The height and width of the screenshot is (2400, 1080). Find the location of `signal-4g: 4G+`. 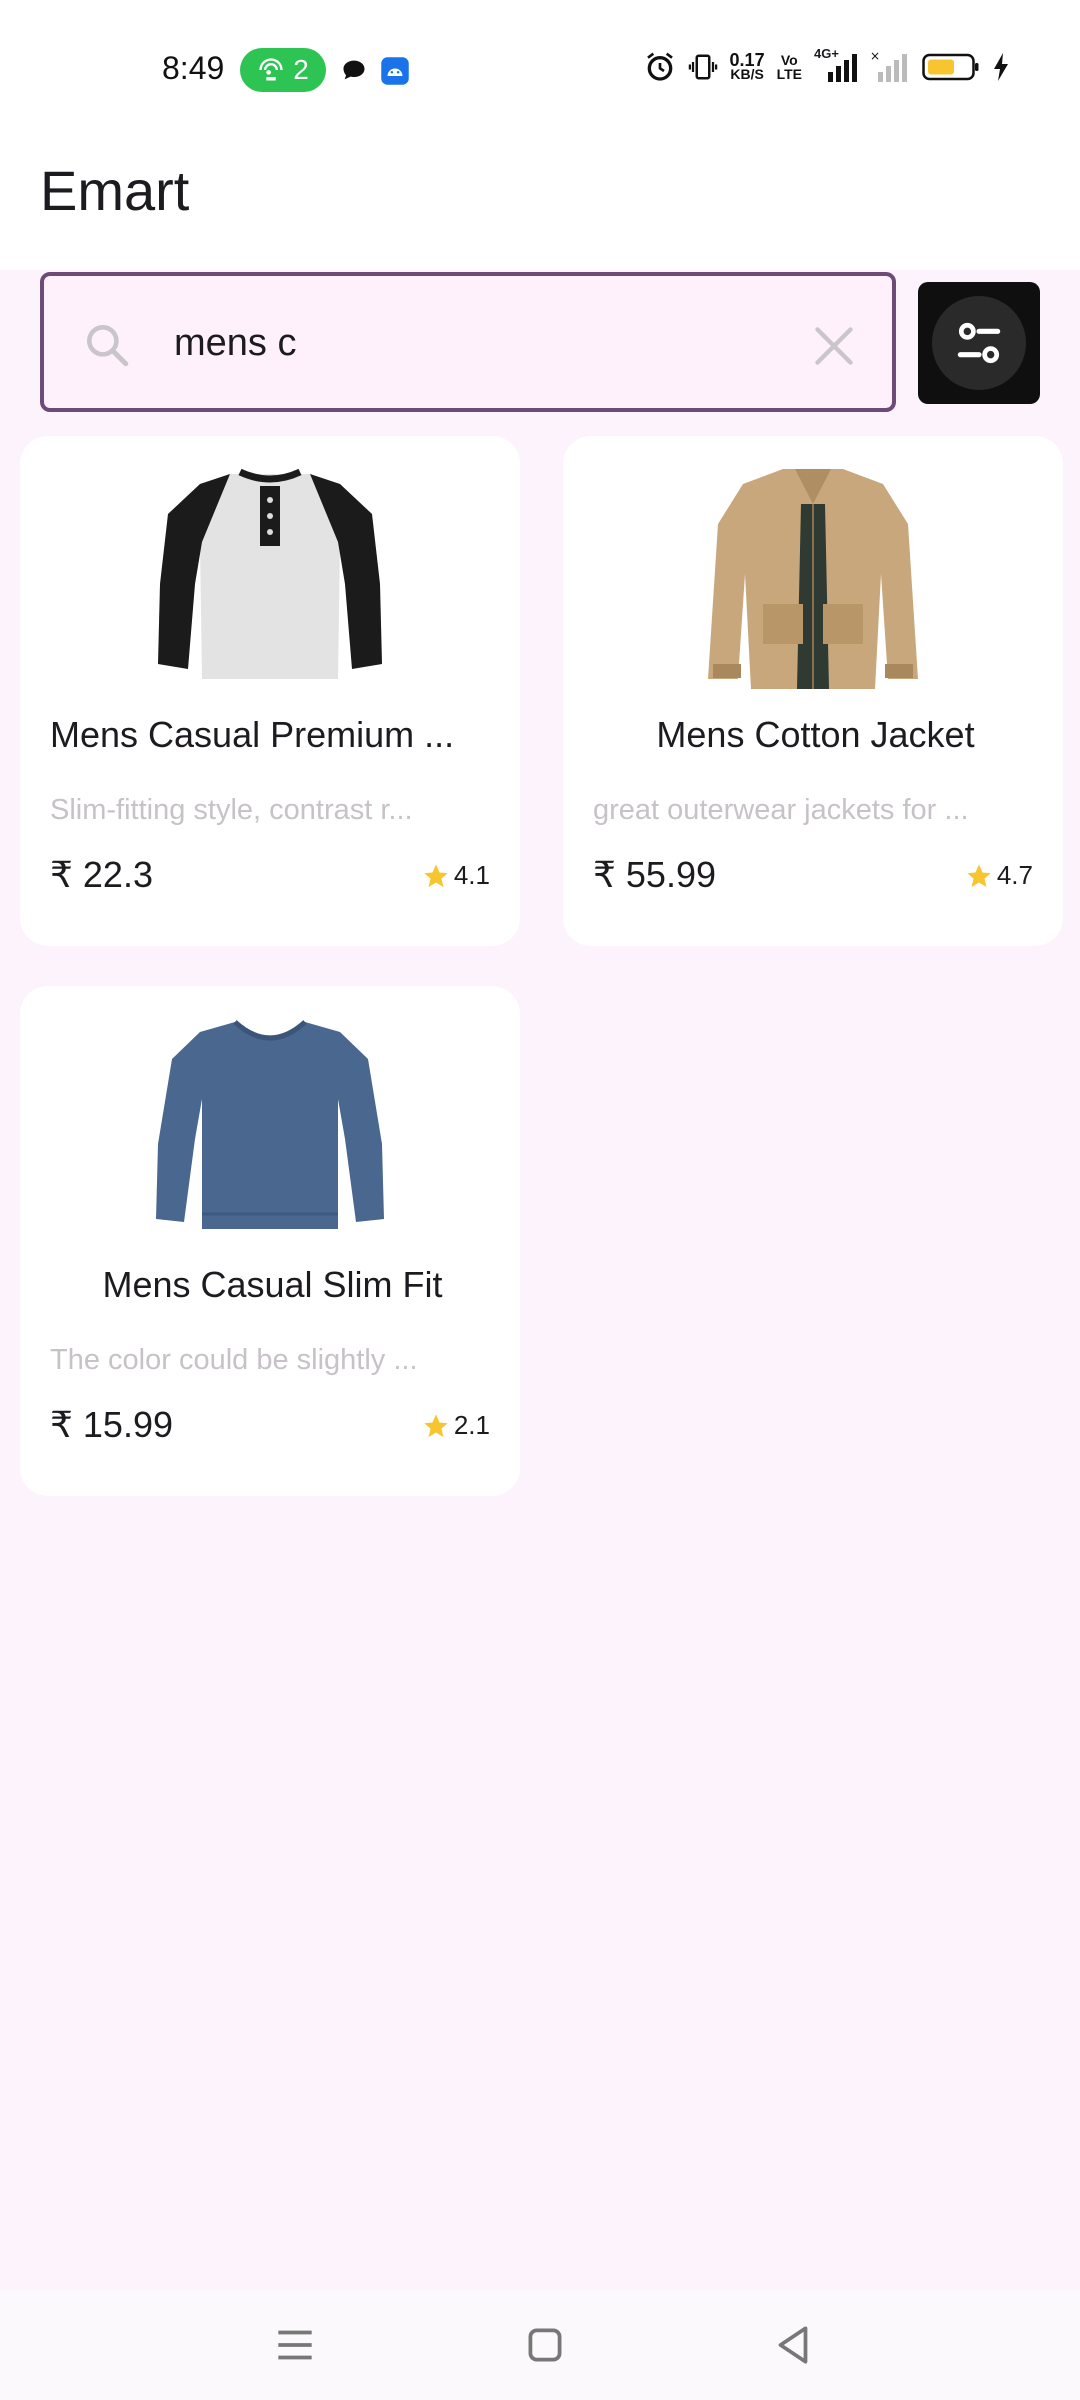

signal-4g: 4G+ is located at coordinates (836, 65).